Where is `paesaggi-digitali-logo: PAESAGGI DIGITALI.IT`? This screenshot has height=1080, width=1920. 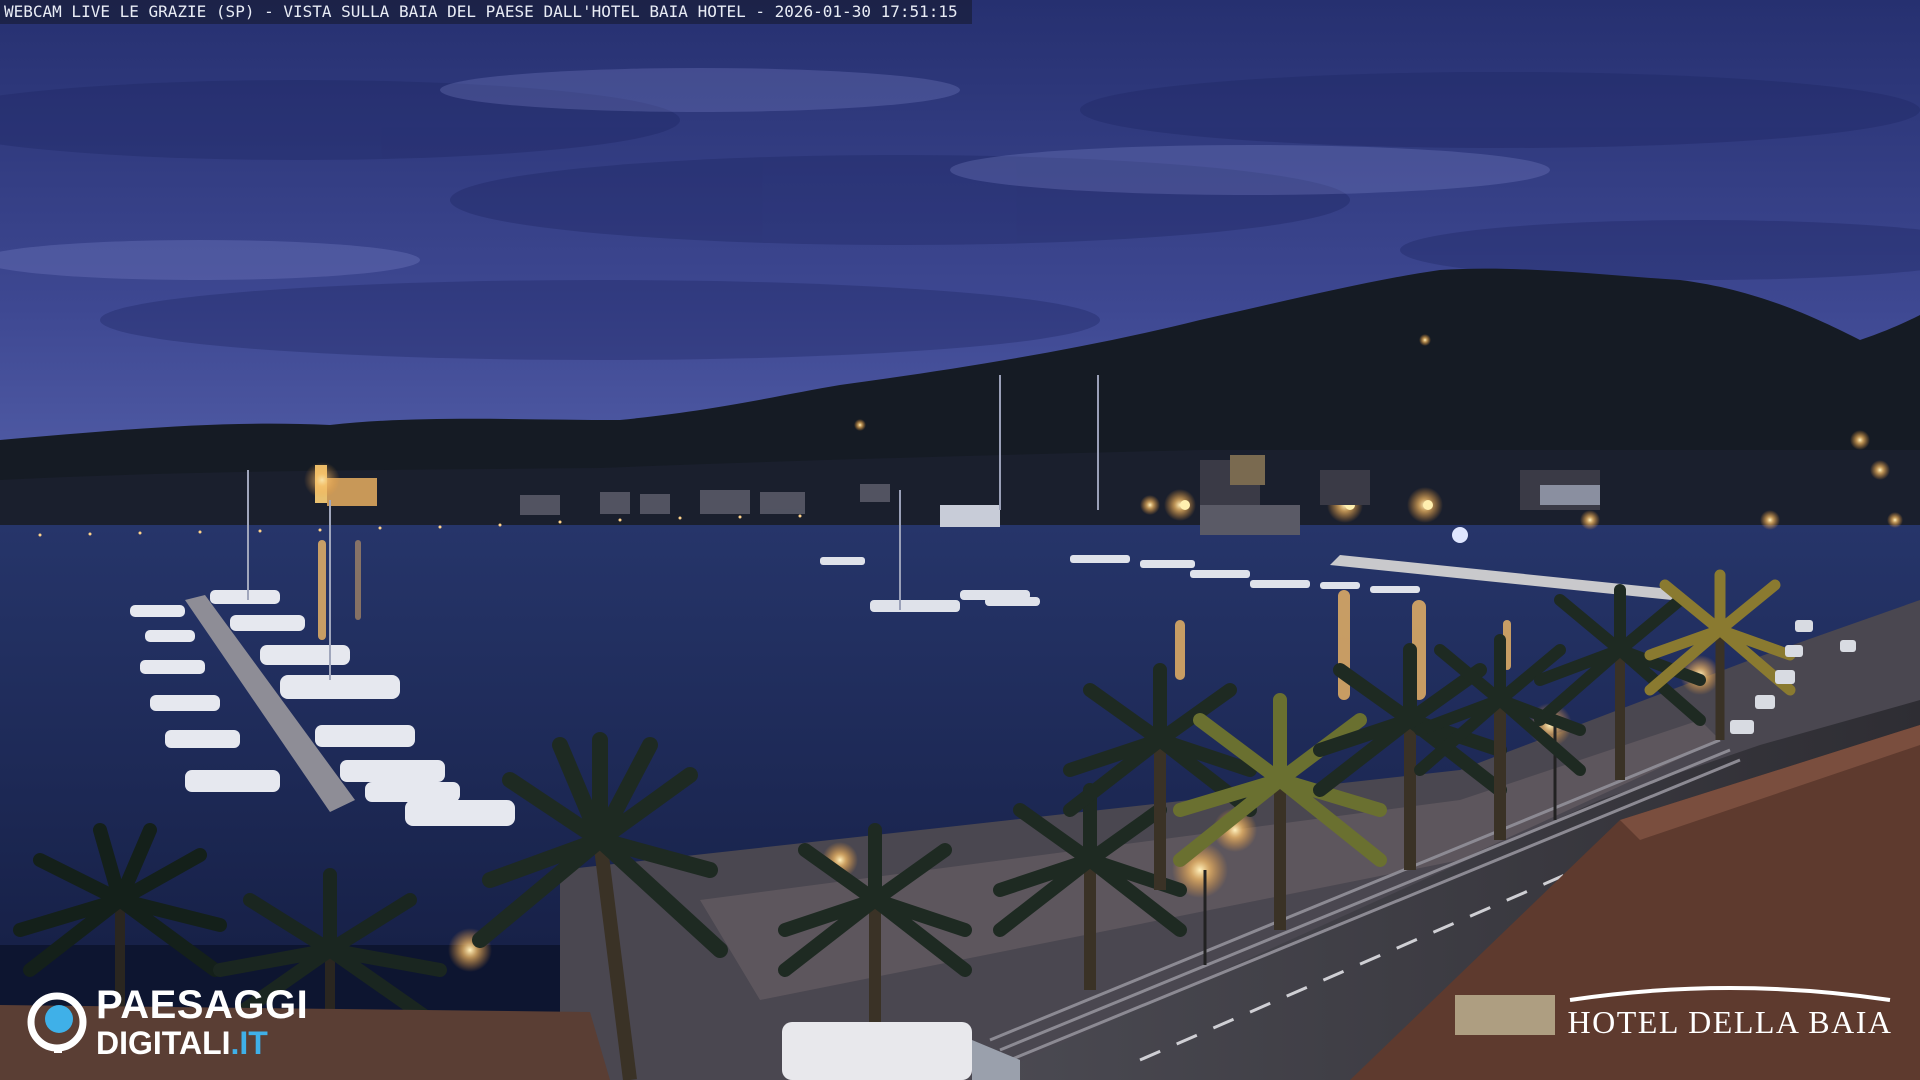 paesaggi-digitali-logo: PAESAGGI DIGITALI.IT is located at coordinates (167, 1021).